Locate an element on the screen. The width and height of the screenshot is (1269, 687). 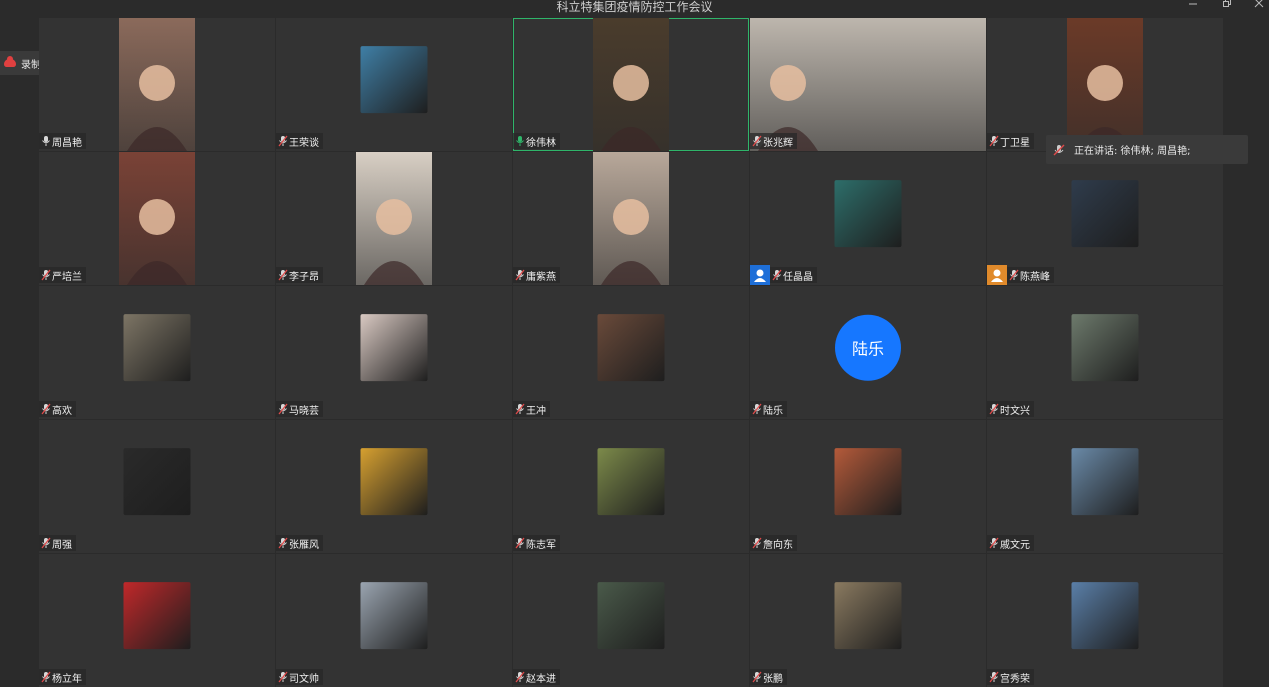
participant-namebar: 陈志军 is located at coordinates (536, 543).